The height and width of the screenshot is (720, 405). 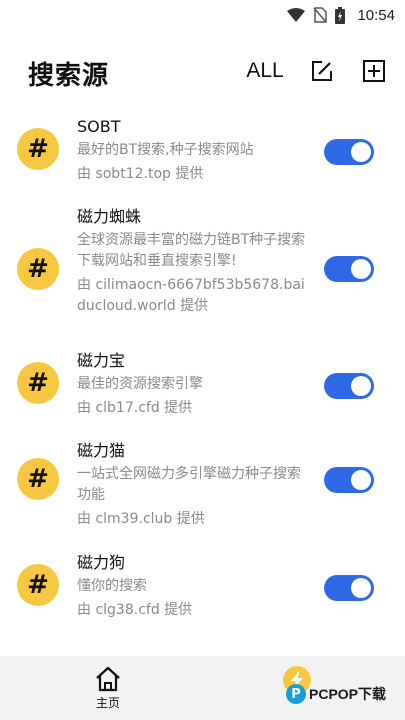 I want to click on watermark-logo-icon: P, so click(x=296, y=694).